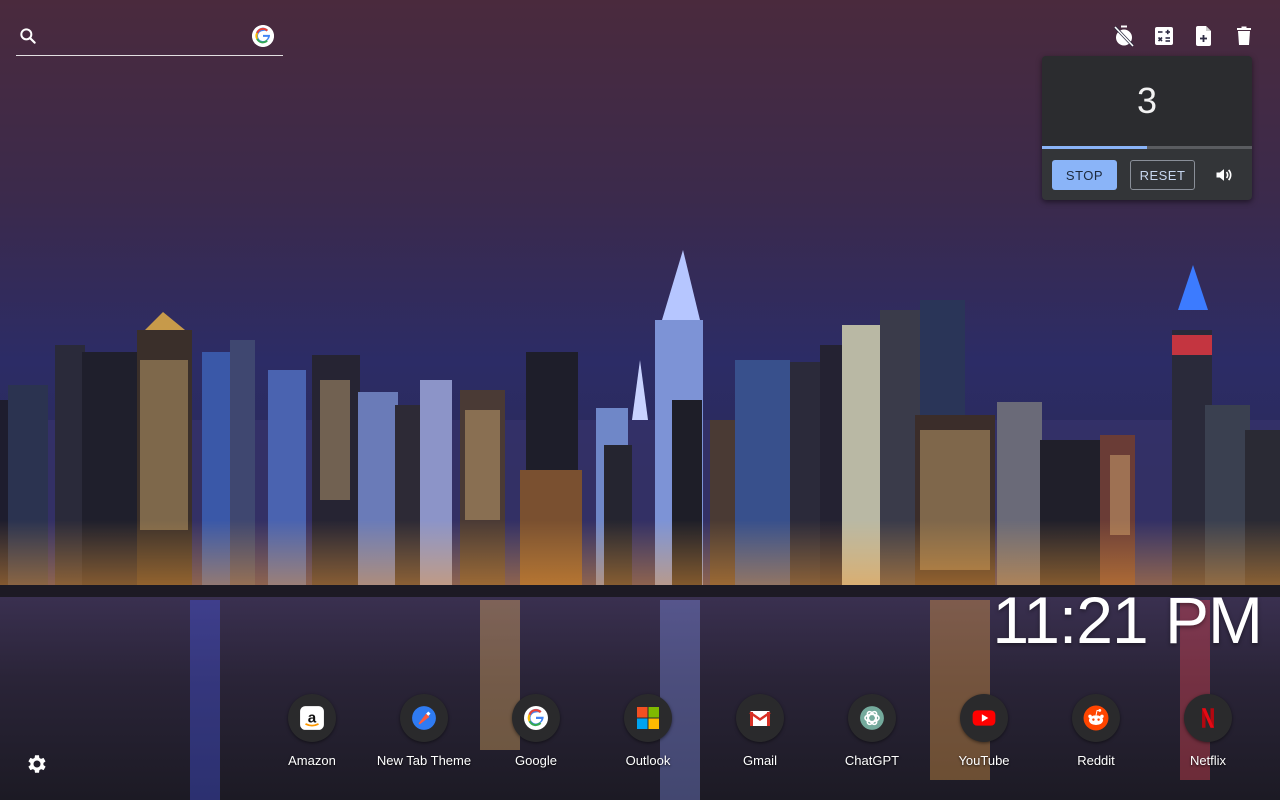 This screenshot has height=800, width=1280. I want to click on outlook-icon, so click(648, 718).